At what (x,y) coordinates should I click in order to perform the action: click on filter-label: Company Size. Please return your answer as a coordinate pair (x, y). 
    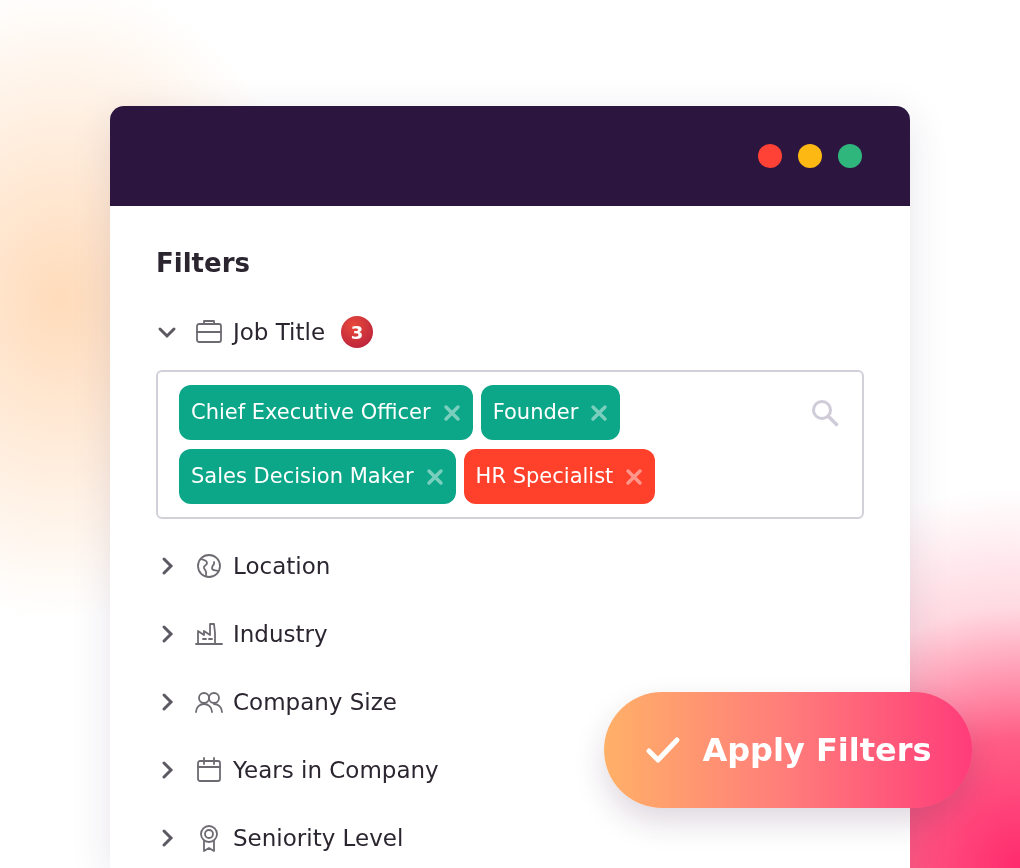
    Looking at the image, I should click on (315, 702).